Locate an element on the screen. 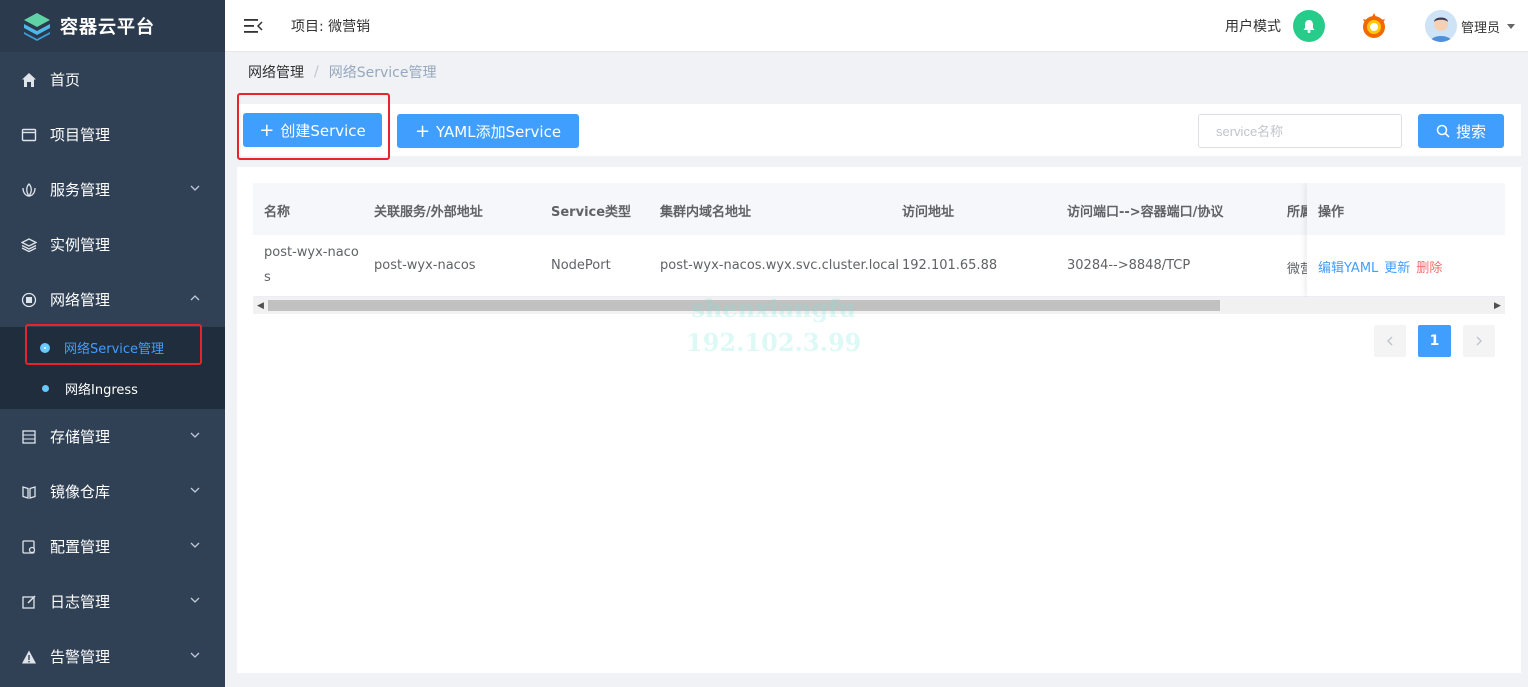 This screenshot has height=687, width=1528. sidebar-item-label: 日志管理 is located at coordinates (80, 602).